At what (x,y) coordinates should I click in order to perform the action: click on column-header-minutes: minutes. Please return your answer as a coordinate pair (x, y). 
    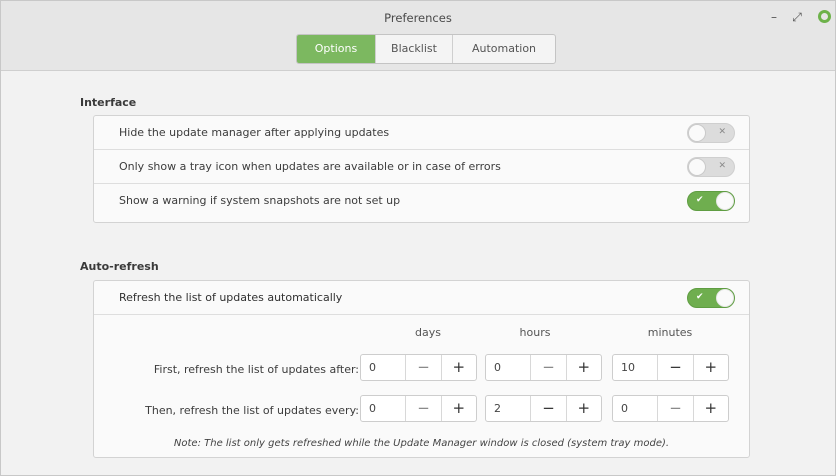
    Looking at the image, I should click on (670, 332).